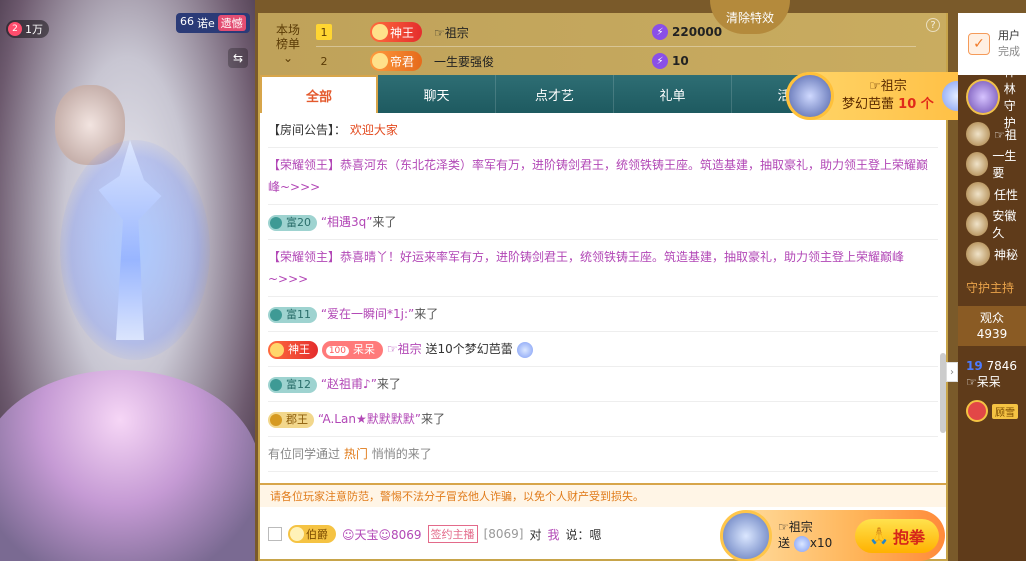  What do you see at coordinates (670, 61) in the screenshot?
I see `rank-score: ⚡ 10` at bounding box center [670, 61].